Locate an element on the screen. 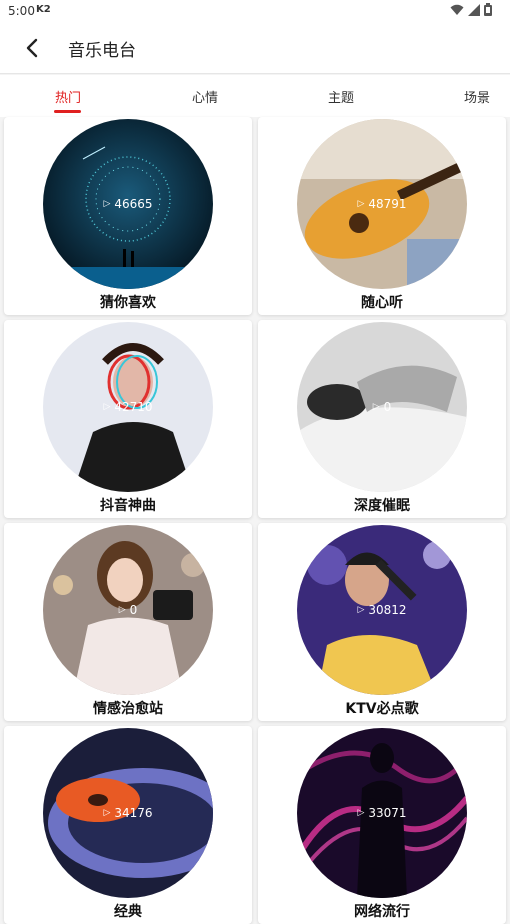 This screenshot has width=510, height=924. play-count: ▷ 48791 is located at coordinates (382, 204).